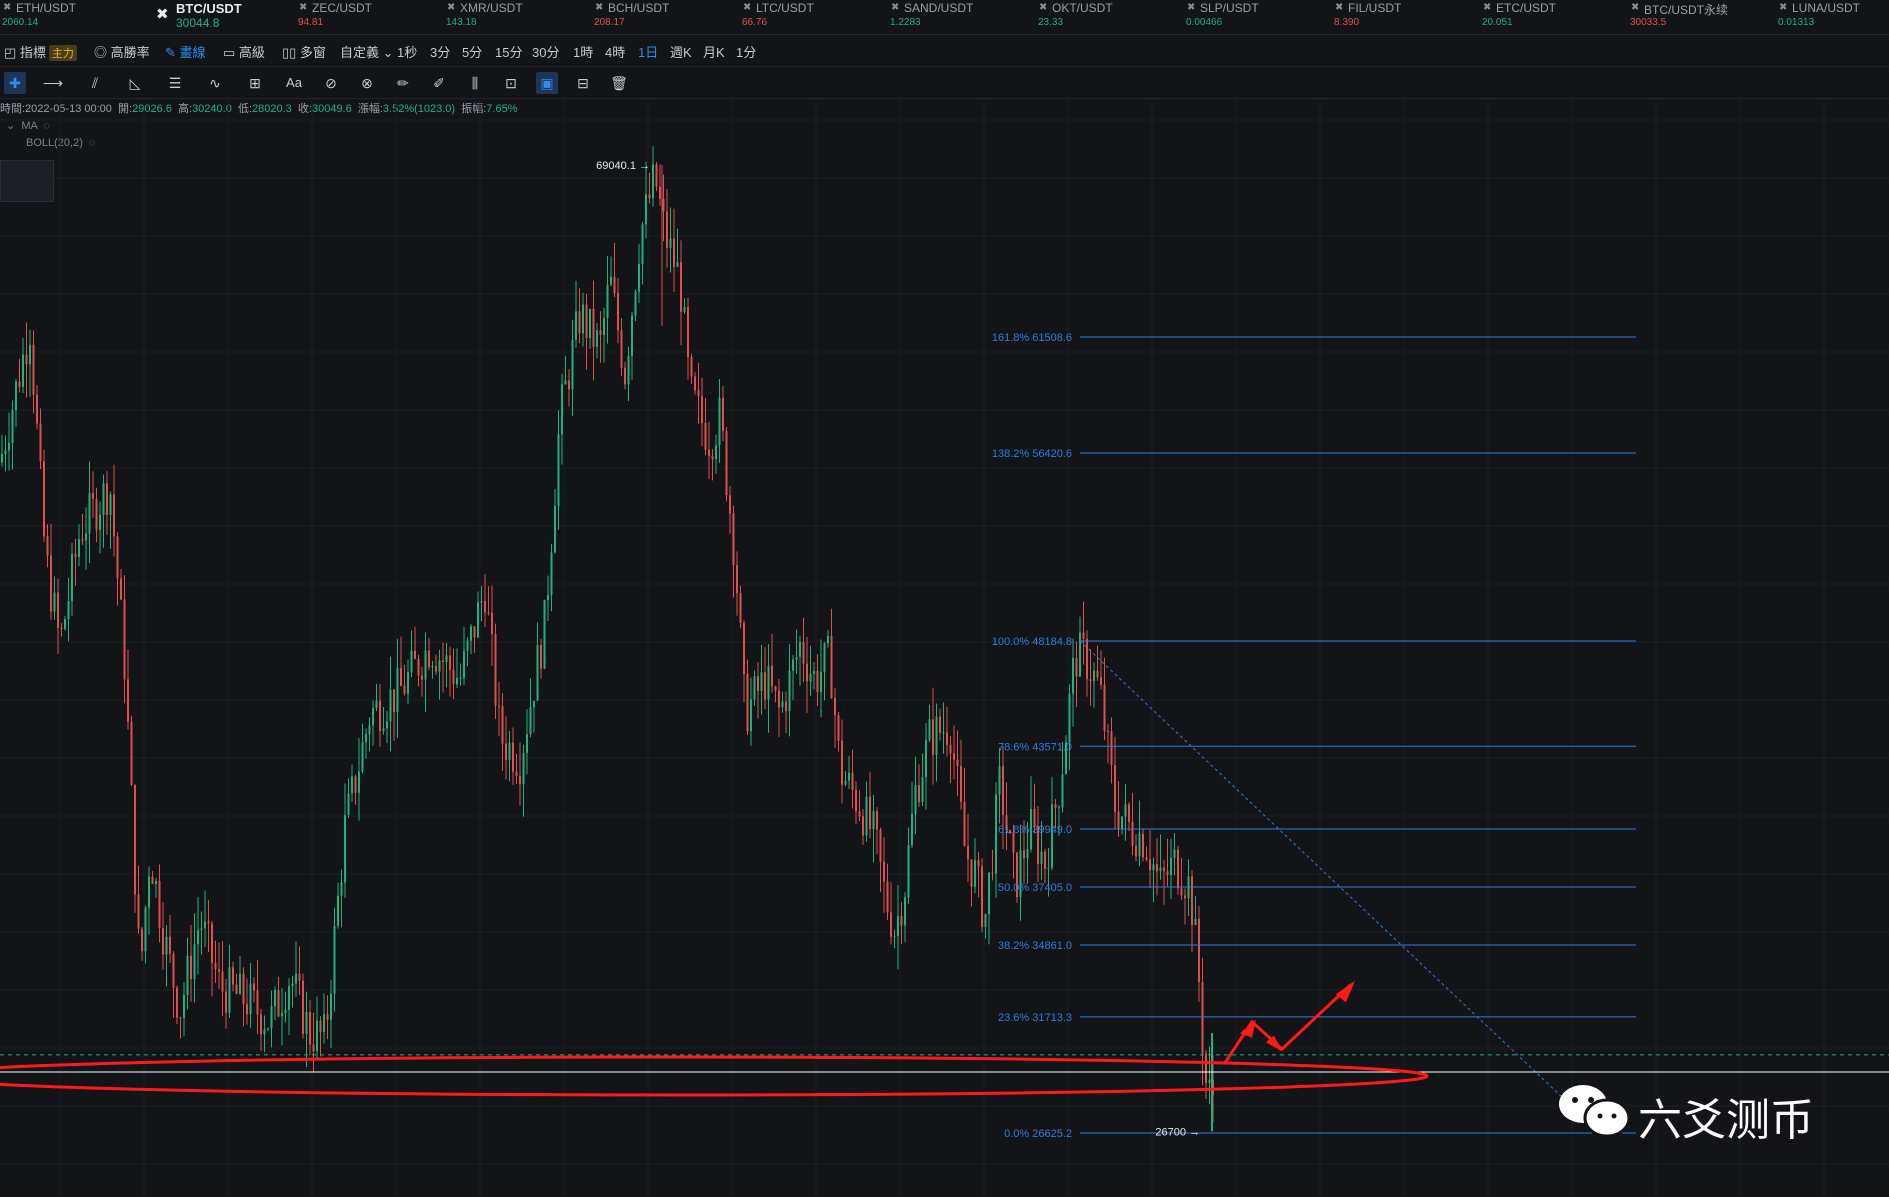 This screenshot has width=1889, height=1197. What do you see at coordinates (1258, 17) in the screenshot?
I see `ticker-item: ✖ SLP/USDT 0.00466` at bounding box center [1258, 17].